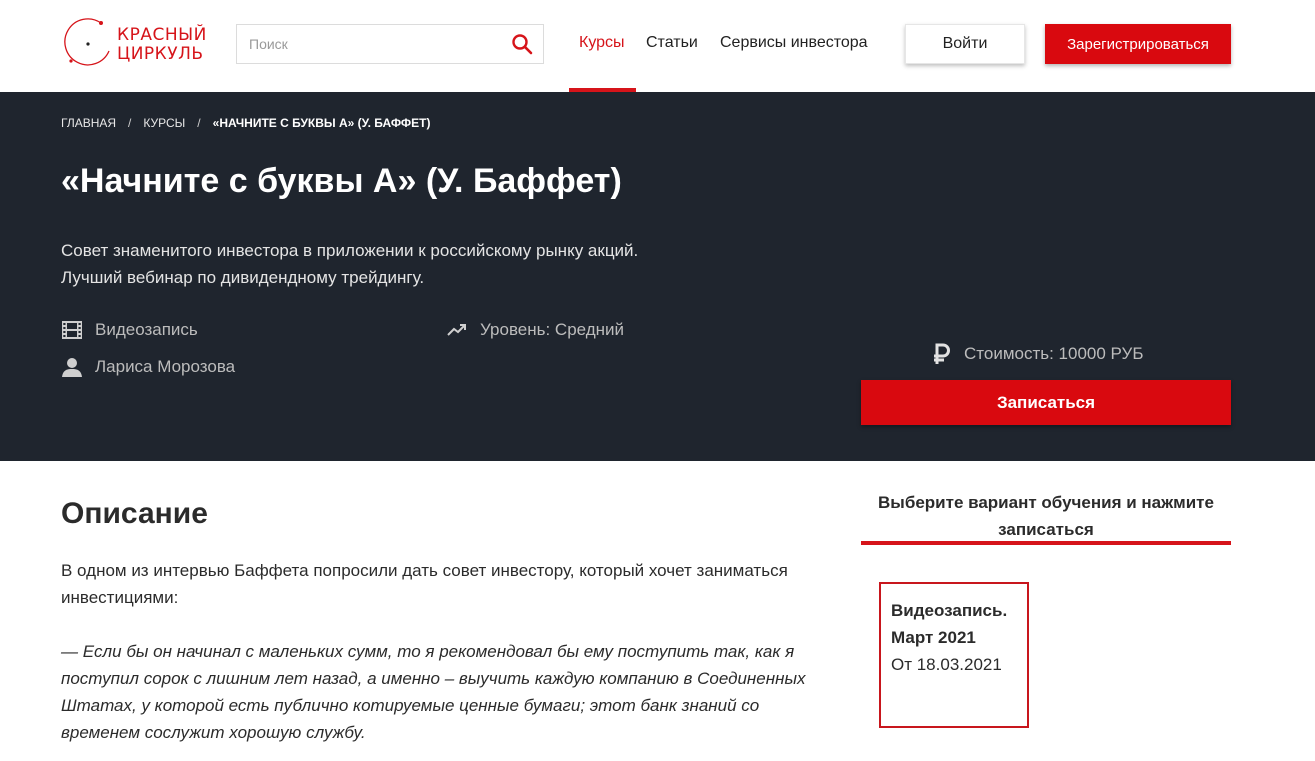  I want to click on logo-line-1: КРАСНЫЙ, so click(162, 35).